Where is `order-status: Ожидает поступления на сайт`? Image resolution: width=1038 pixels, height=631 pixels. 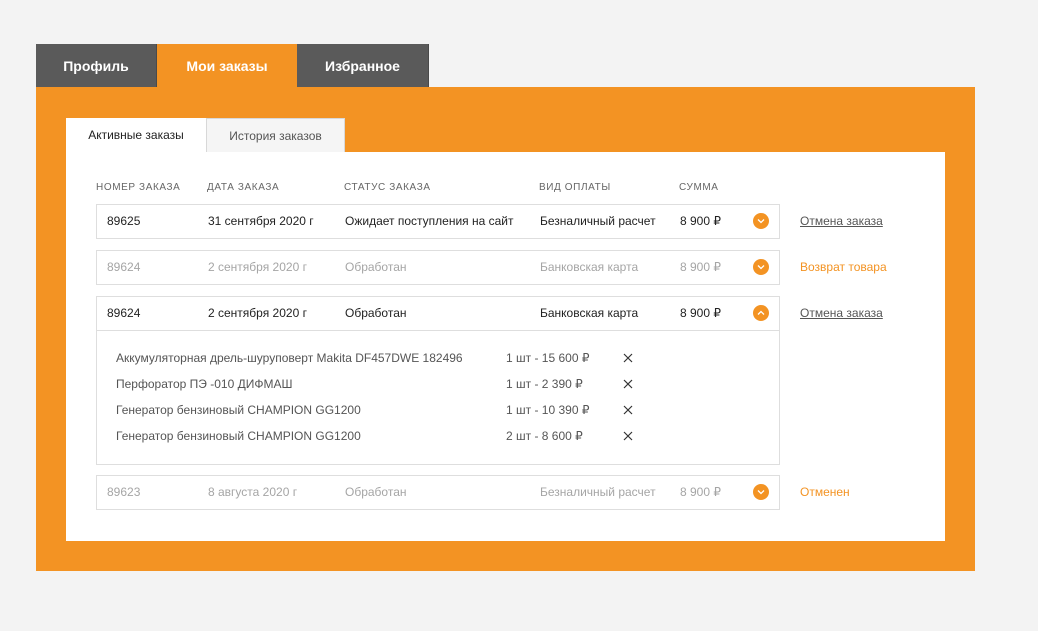
order-status: Ожидает поступления на сайт is located at coordinates (429, 221).